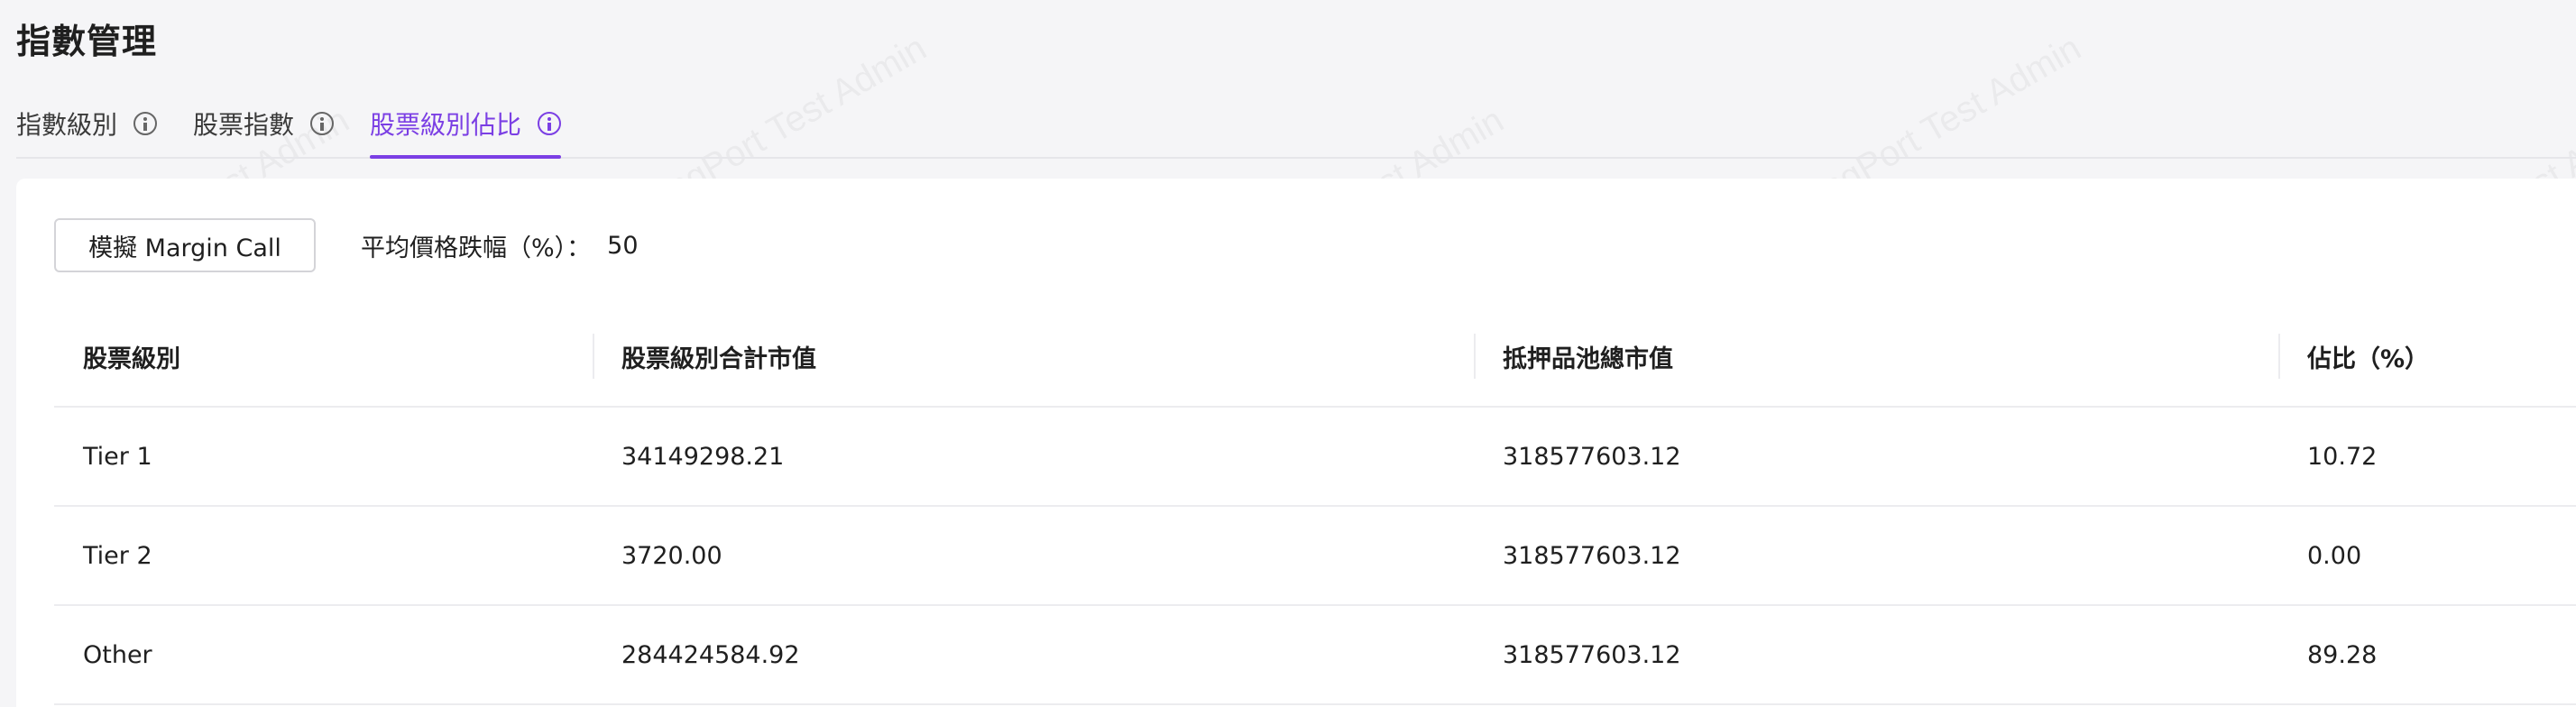  What do you see at coordinates (185, 245) in the screenshot?
I see `simulate-margin-call-button: 模擬 Margin Call` at bounding box center [185, 245].